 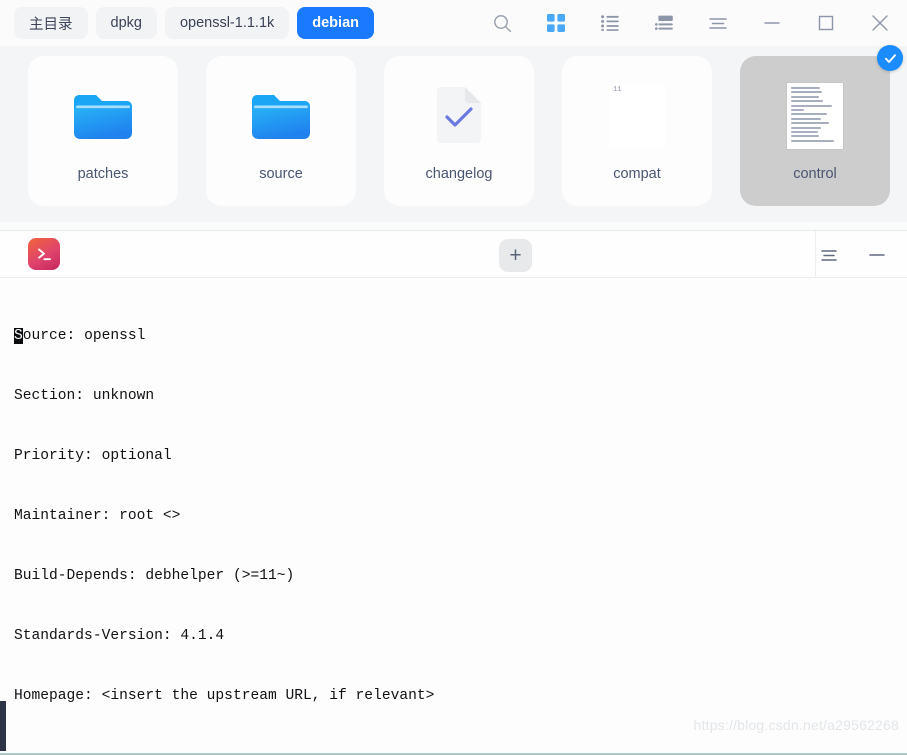 What do you see at coordinates (453, 23) in the screenshot?
I see `file-manager-titlebar: 主目录 dpkg openssl-1.1.1k debian` at bounding box center [453, 23].